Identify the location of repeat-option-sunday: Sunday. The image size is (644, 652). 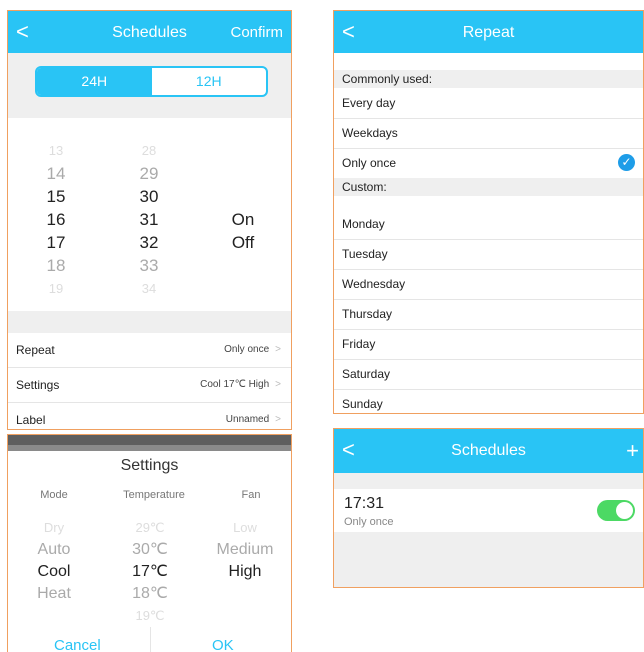
(488, 401).